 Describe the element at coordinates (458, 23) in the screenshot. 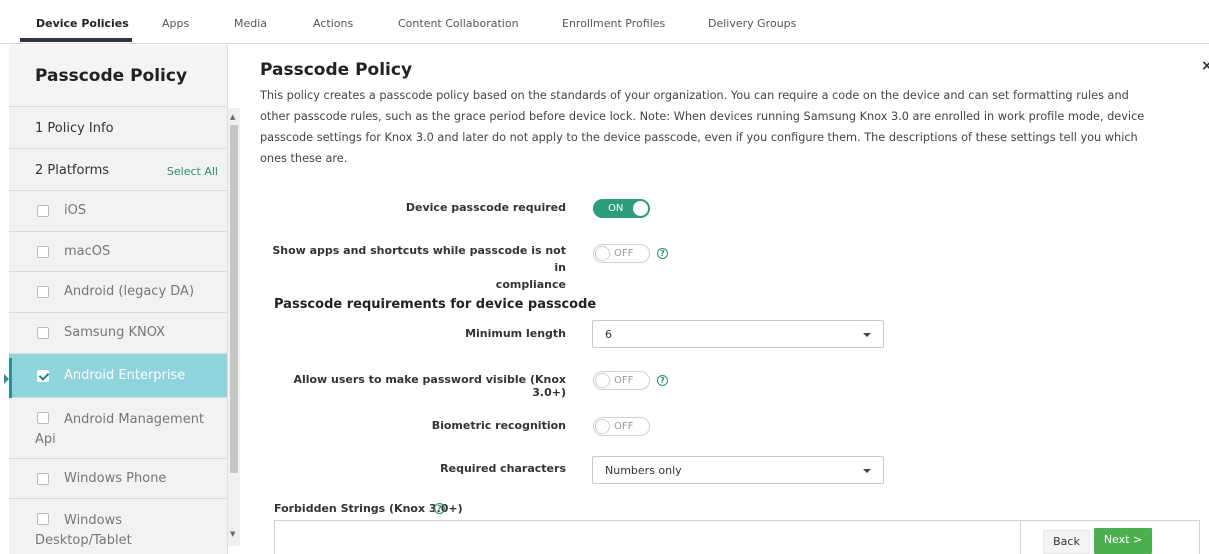

I see `tab-content-collaboration: Content Collaboration` at that location.